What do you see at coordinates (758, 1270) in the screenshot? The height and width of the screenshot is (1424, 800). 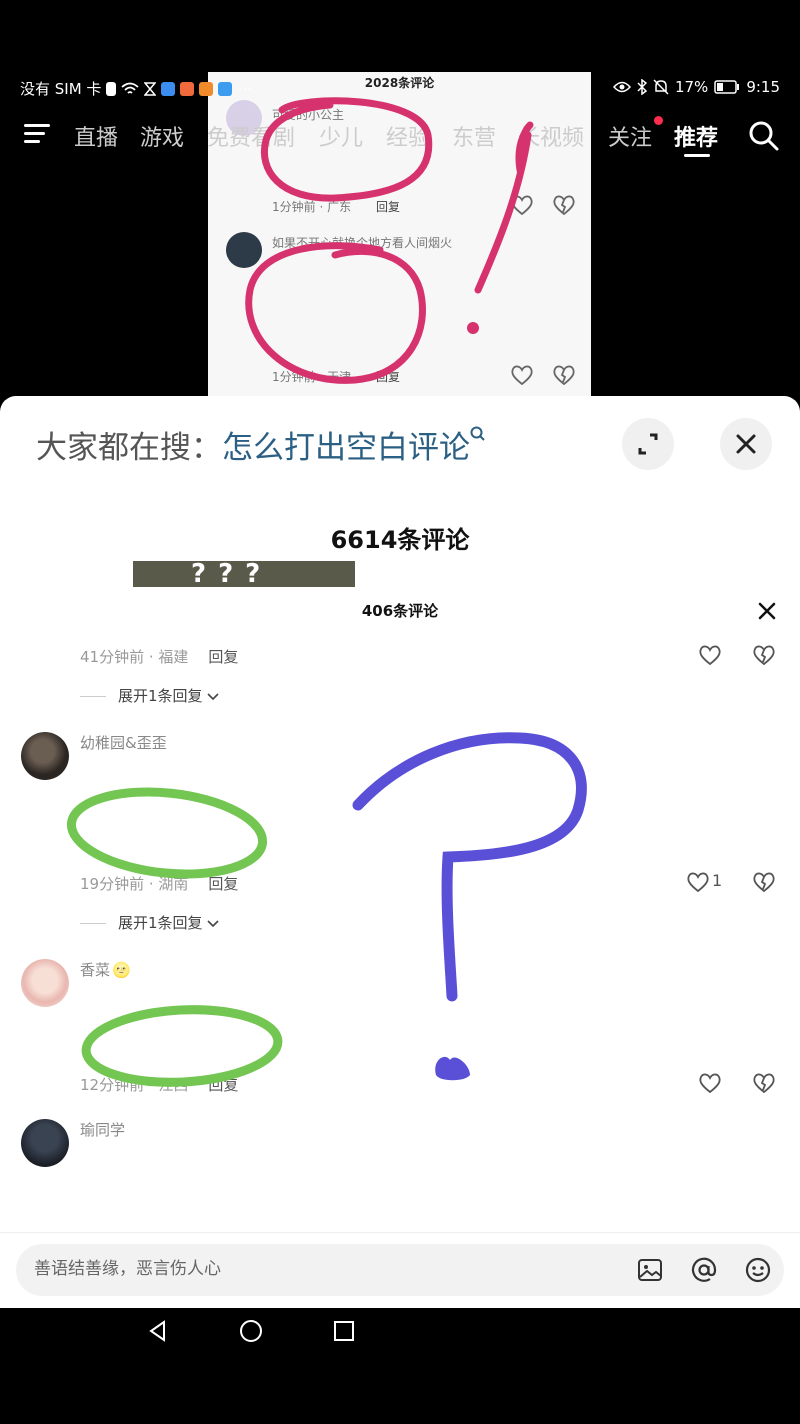 I see `emoji-icon` at bounding box center [758, 1270].